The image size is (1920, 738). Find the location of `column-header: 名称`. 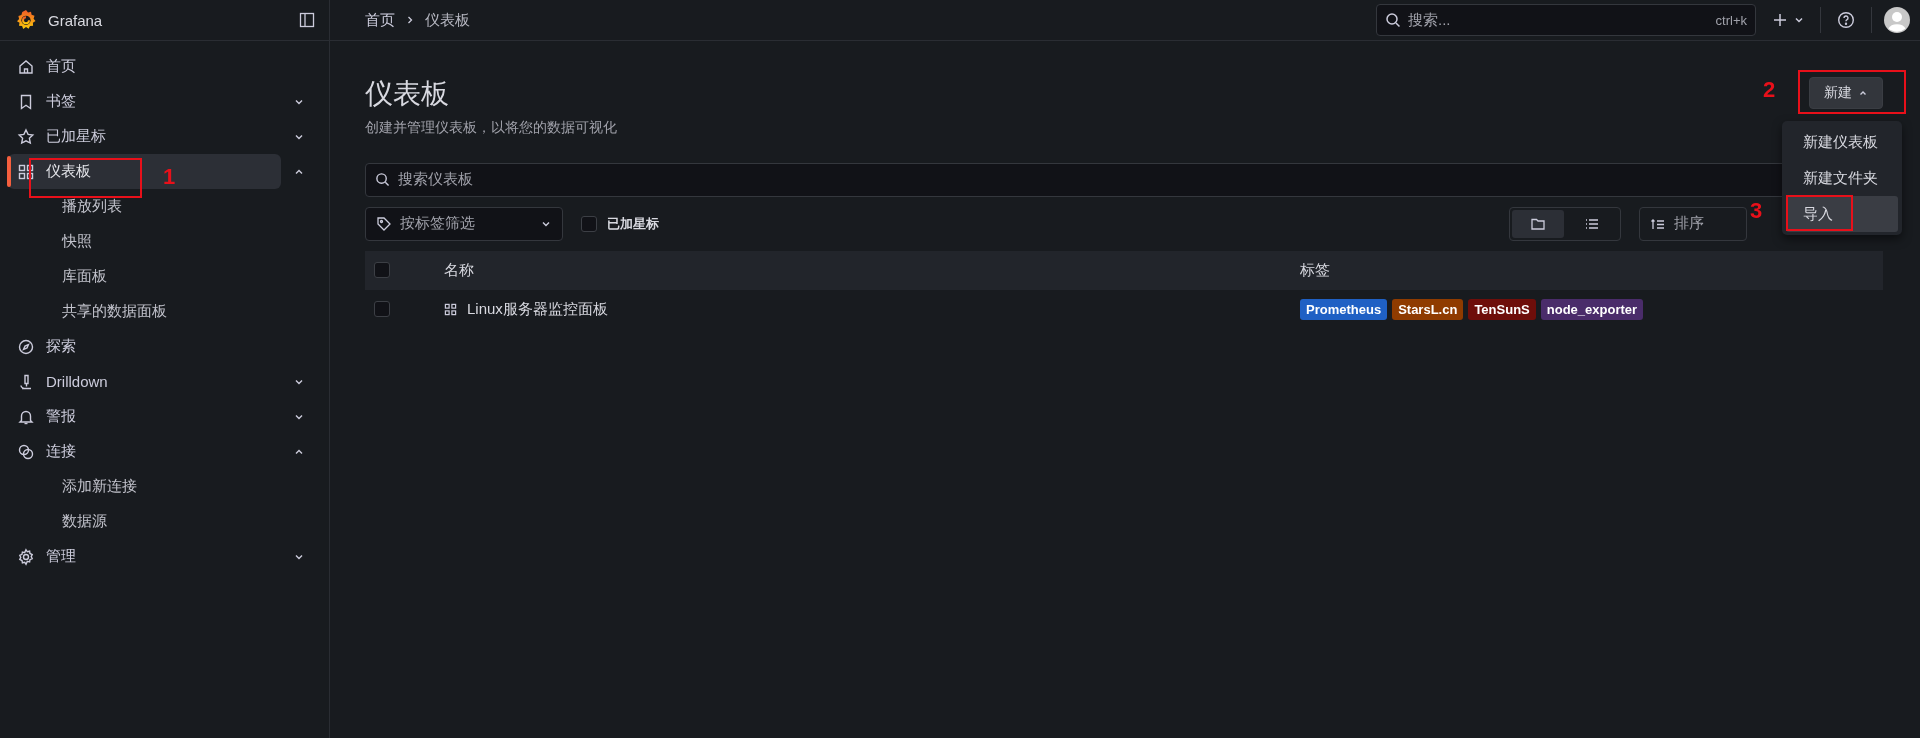

column-header: 名称 is located at coordinates (459, 270).